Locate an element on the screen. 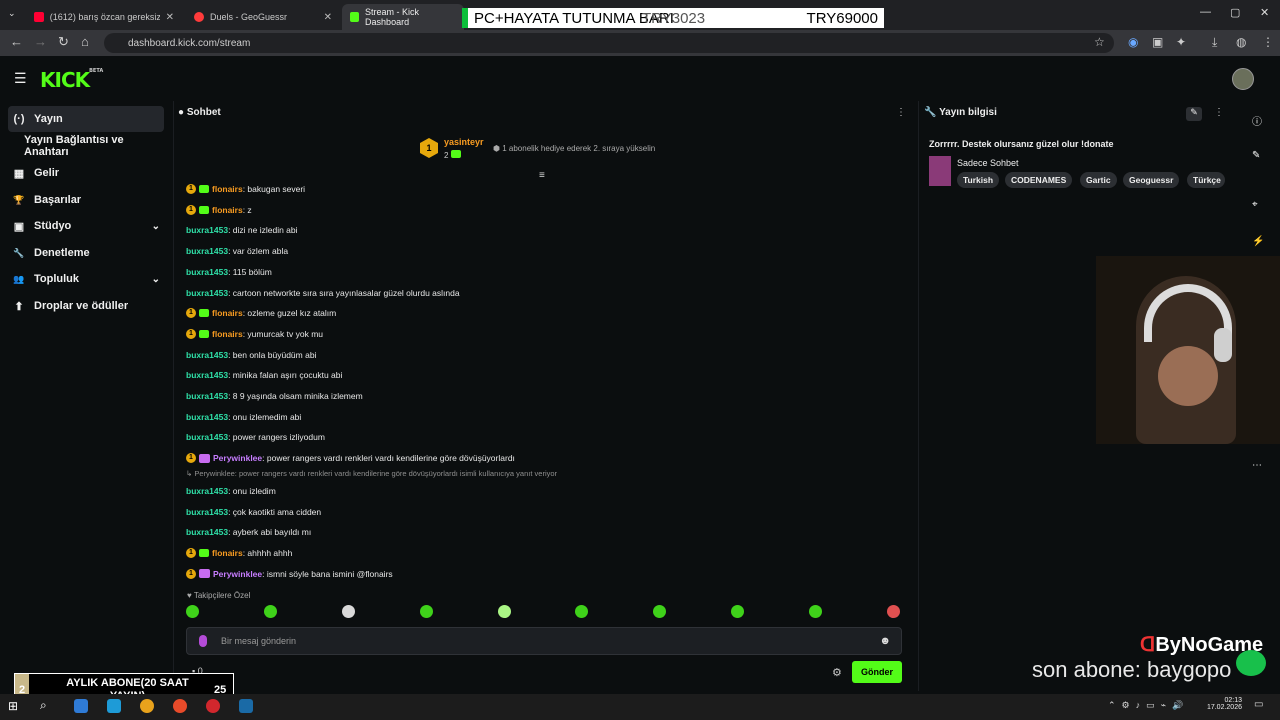  edit-pencil-icon: ✎ is located at coordinates (1194, 114).